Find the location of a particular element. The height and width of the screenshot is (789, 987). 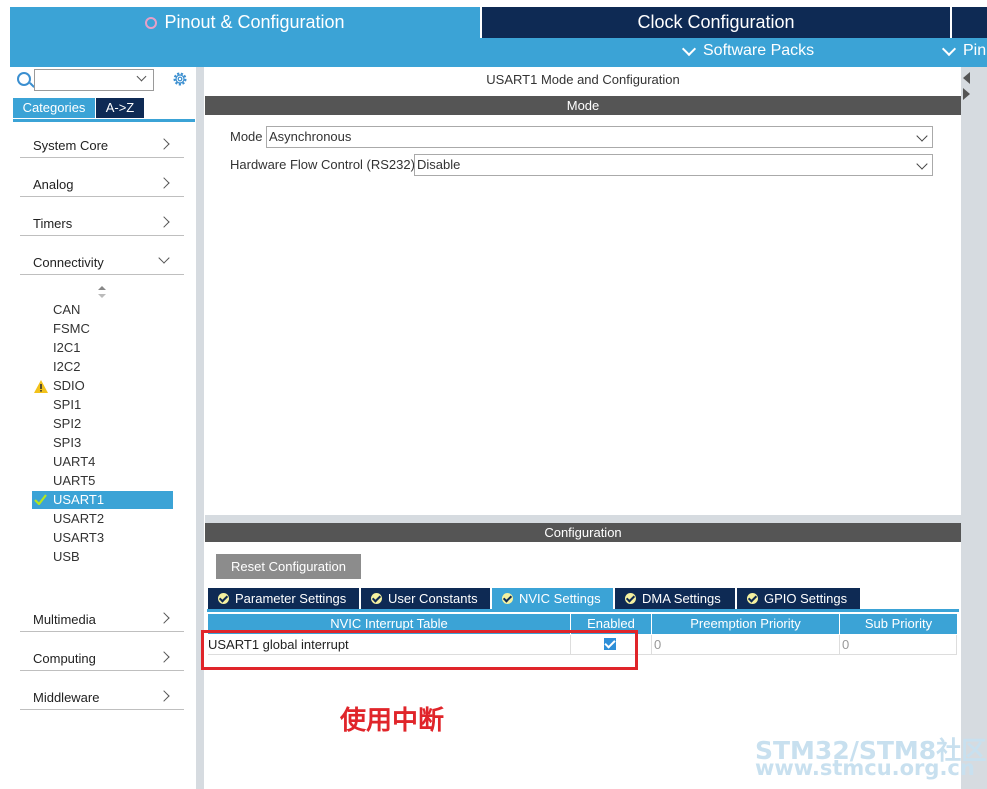

periph-can: CAN is located at coordinates (66, 309).